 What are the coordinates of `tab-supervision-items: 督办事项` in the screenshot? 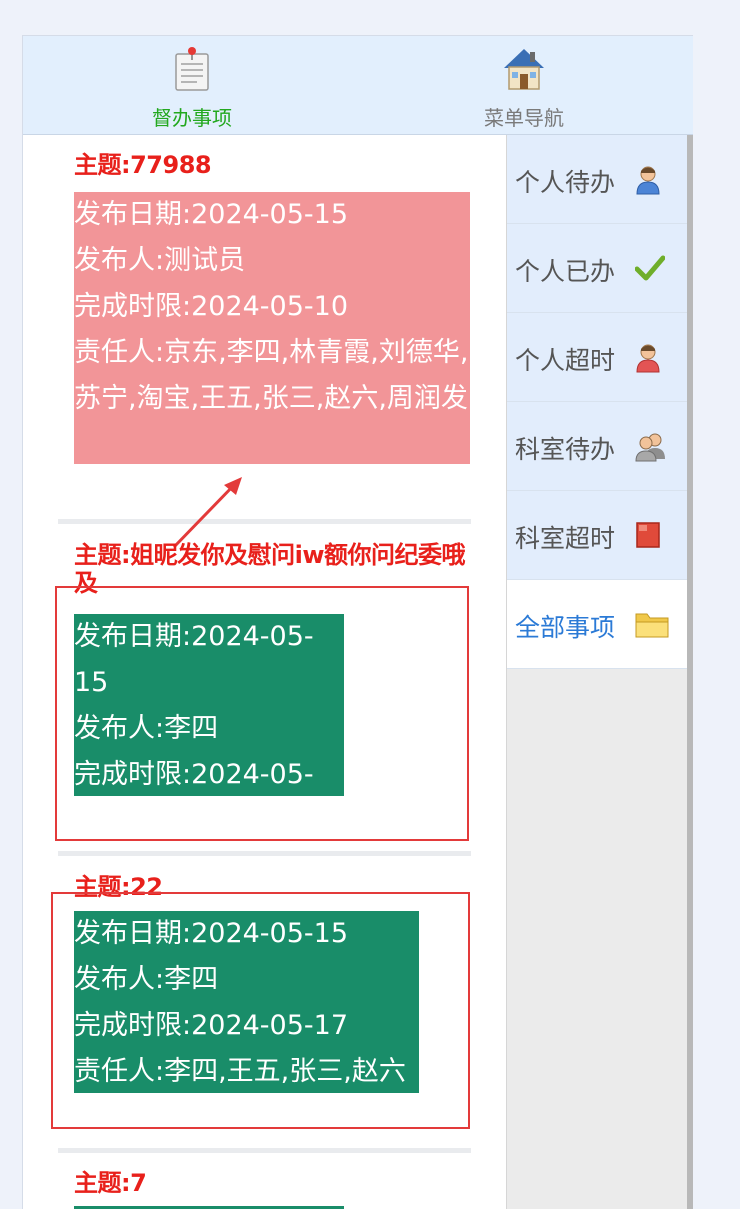 It's located at (192, 85).